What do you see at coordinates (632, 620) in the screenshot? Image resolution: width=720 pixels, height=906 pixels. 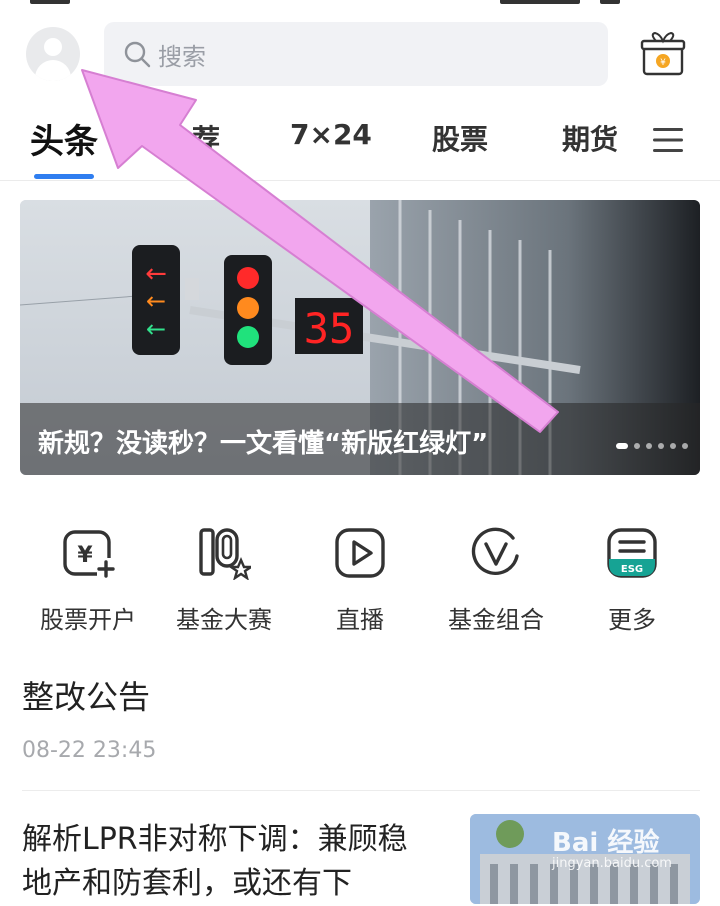 I see `shortcut-label: 更多` at bounding box center [632, 620].